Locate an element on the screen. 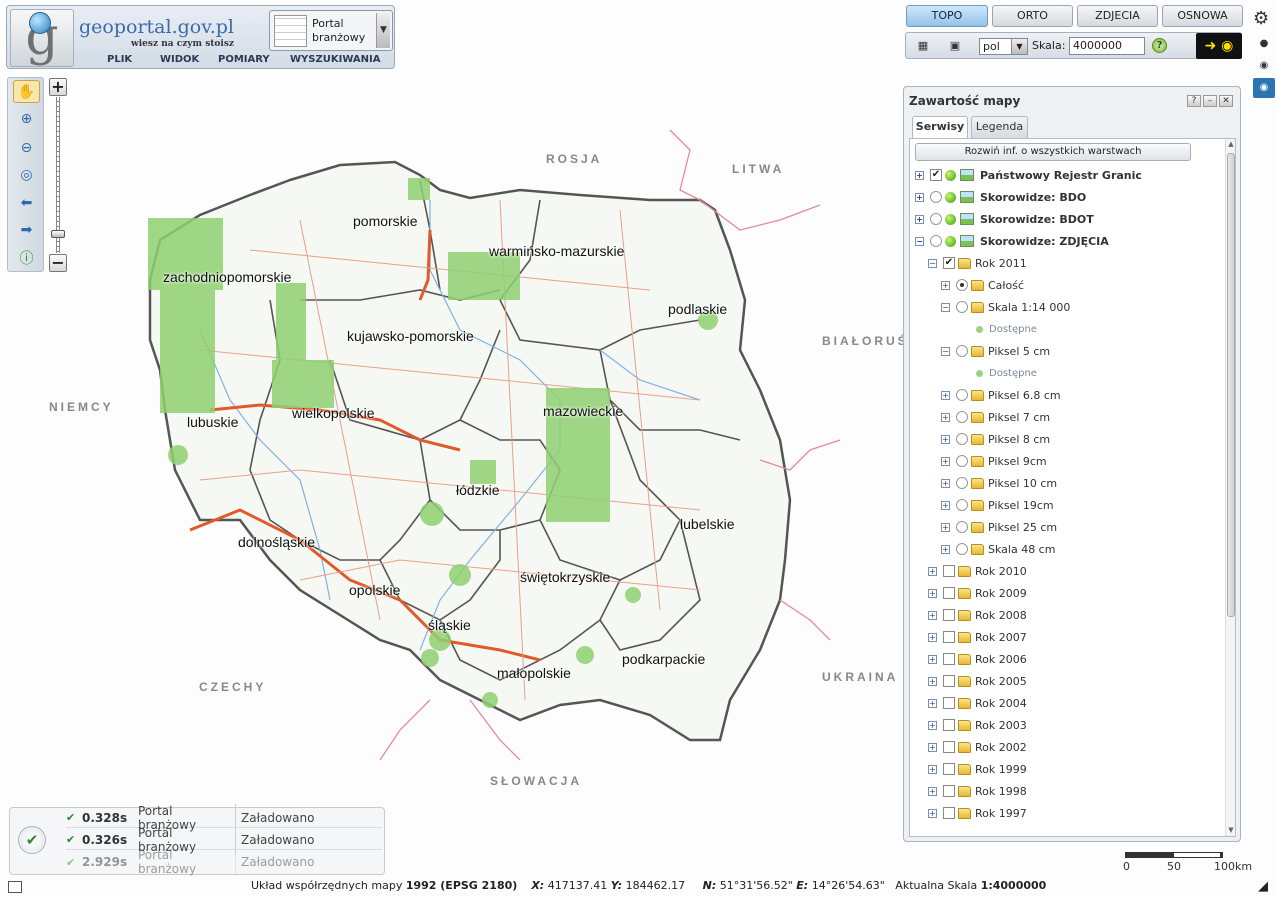 The height and width of the screenshot is (897, 1278). check-circle-icon: ✔ is located at coordinates (32, 840).